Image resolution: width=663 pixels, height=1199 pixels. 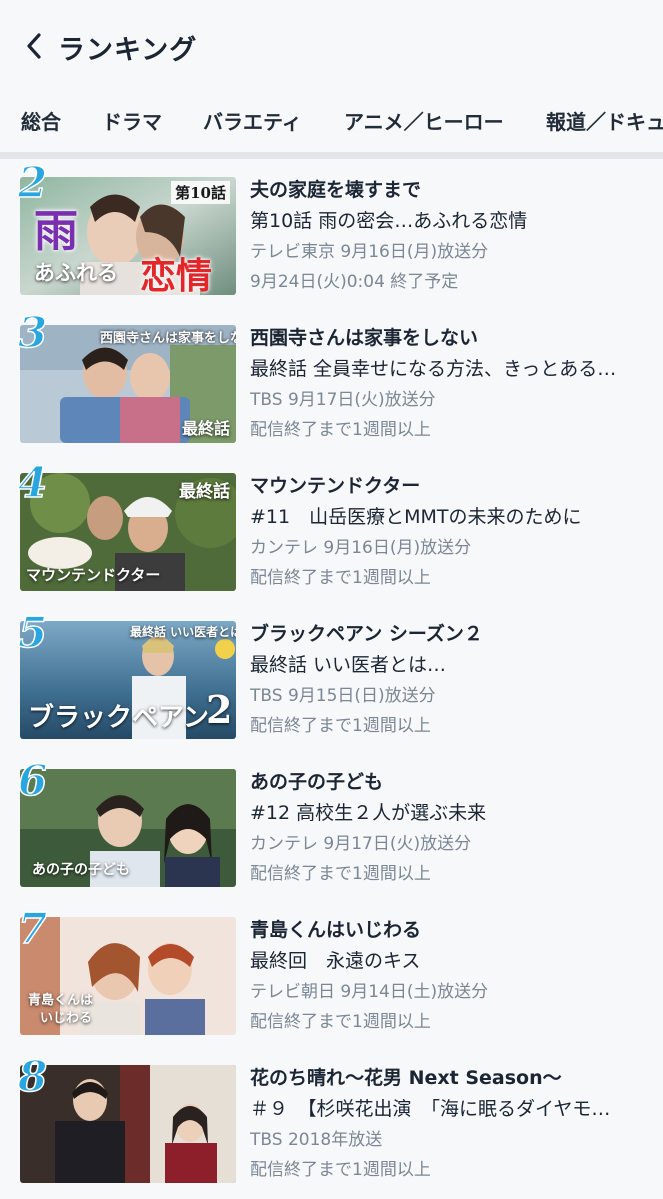 I want to click on category-tabs: 総合 ドラマ バラエティ アニメ／ヒーロー 報道／ドキュ, so click(x=331, y=126).